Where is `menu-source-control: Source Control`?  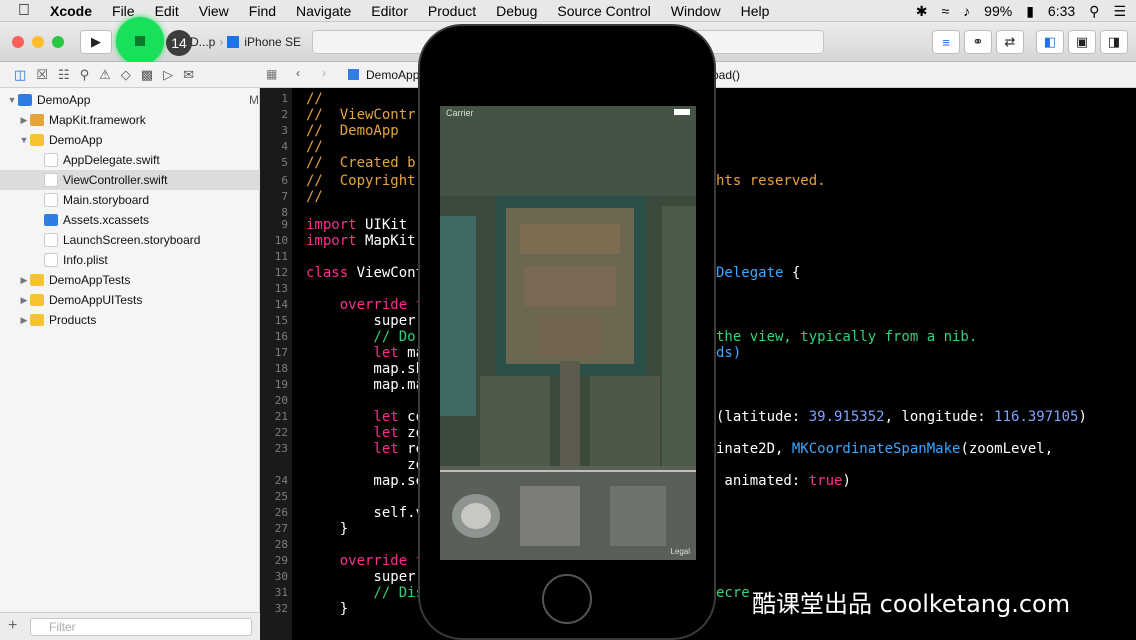
menu-source-control: Source Control is located at coordinates (603, 11).